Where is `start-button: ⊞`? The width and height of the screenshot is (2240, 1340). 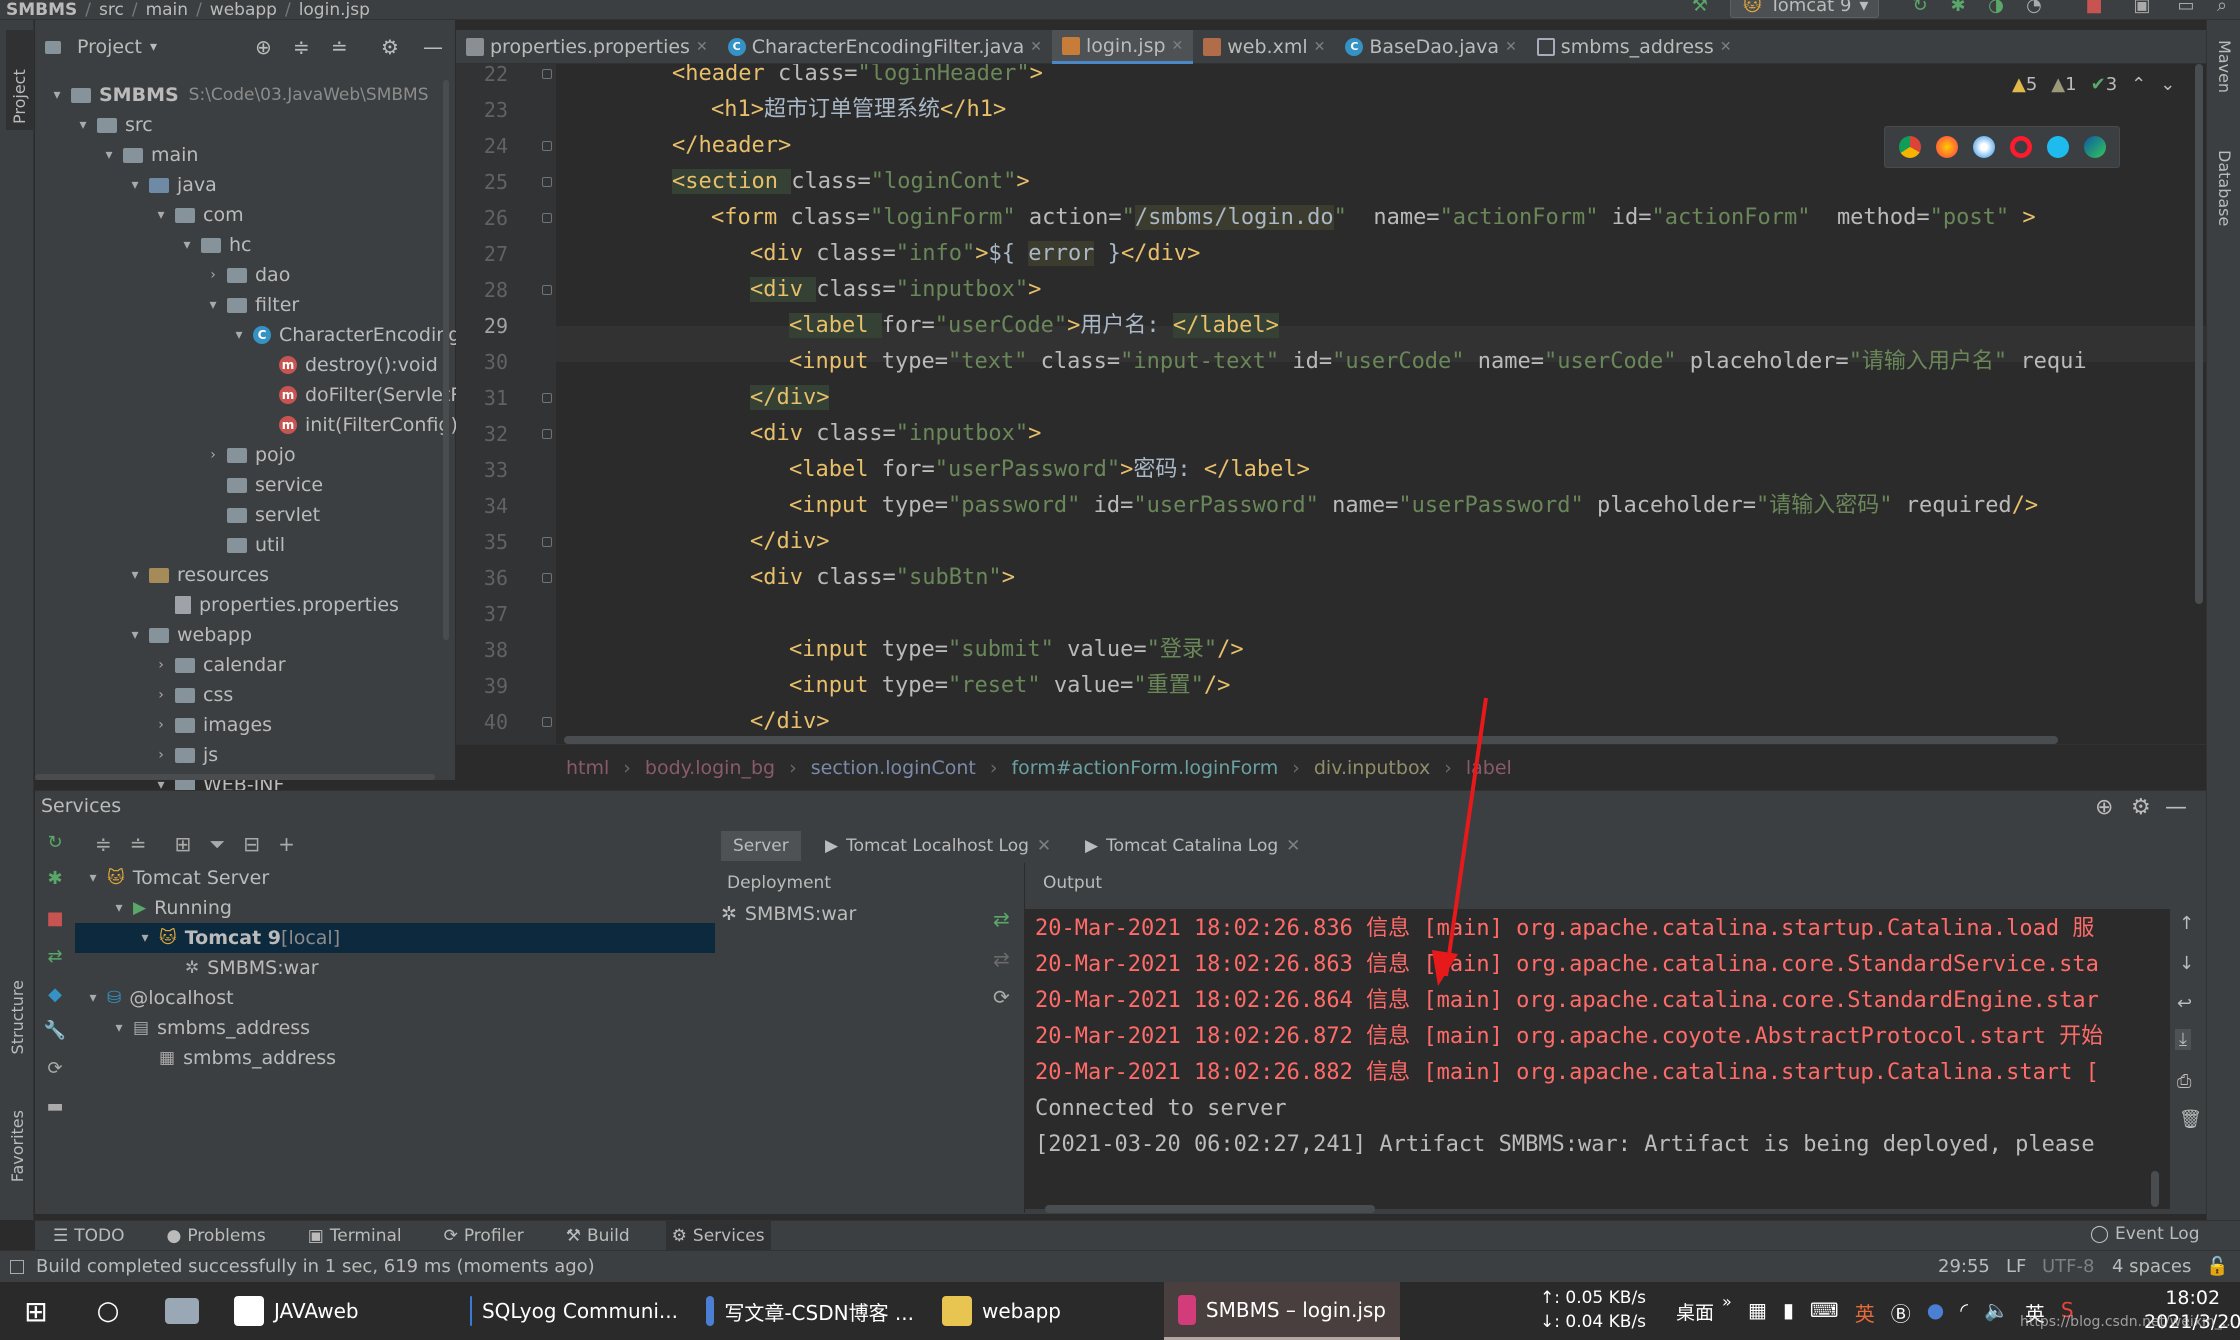 start-button: ⊞ is located at coordinates (36, 1311).